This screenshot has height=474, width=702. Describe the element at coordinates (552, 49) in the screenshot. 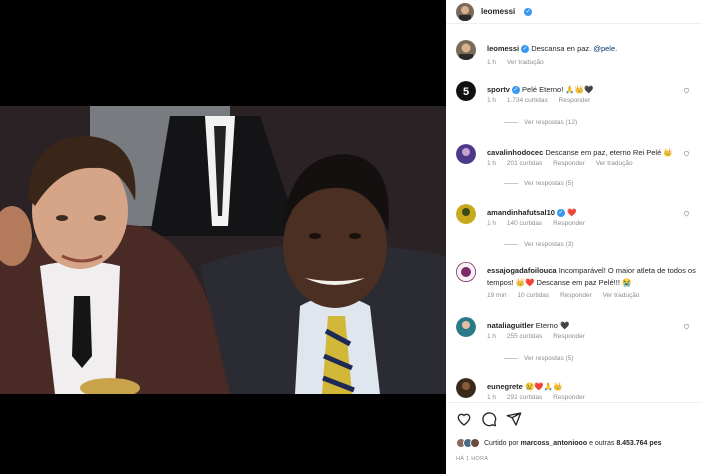

I see `caption-text: leomessi ✓ Descansa en paz. @pele.` at that location.